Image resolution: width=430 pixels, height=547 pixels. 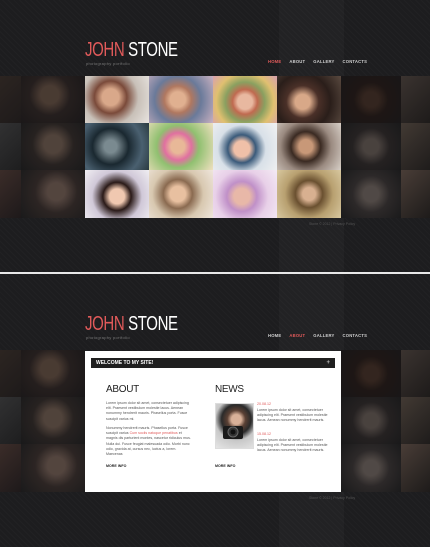 I want to click on welcome-bar: WELCOME TO MY SITE! +, so click(x=213, y=363).